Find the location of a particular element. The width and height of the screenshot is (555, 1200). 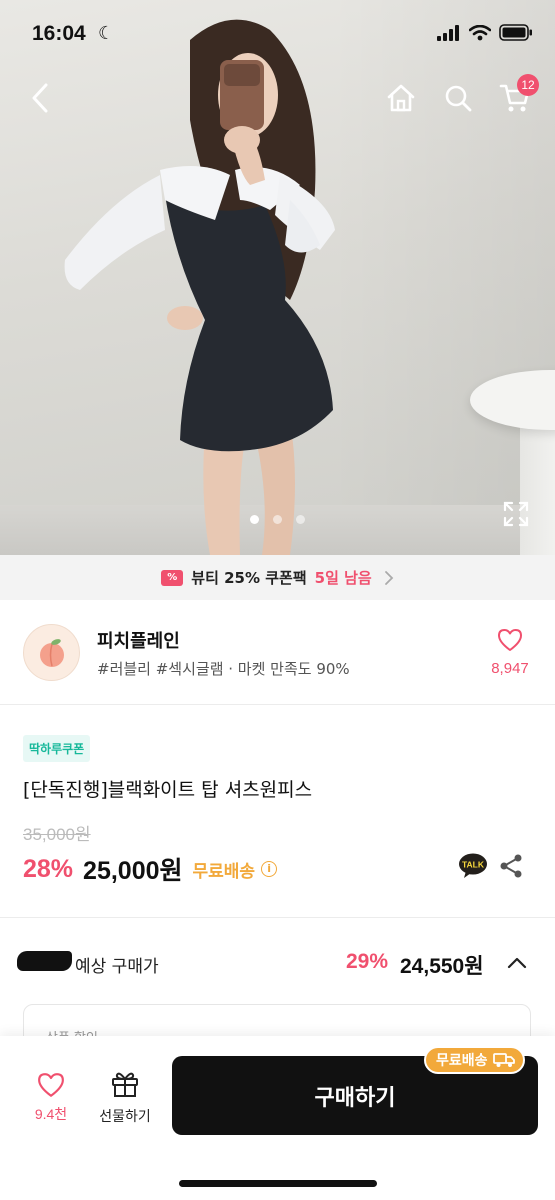

gallery-pagination is located at coordinates (277, 519).